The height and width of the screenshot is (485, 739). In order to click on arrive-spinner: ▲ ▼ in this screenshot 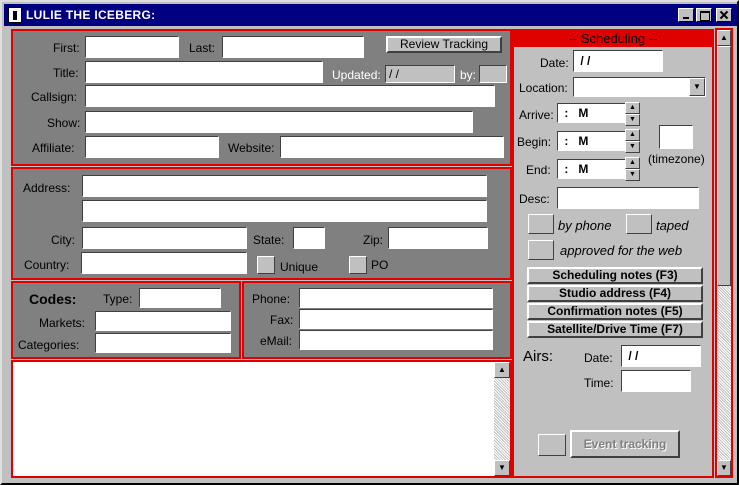, I will do `click(632, 114)`.